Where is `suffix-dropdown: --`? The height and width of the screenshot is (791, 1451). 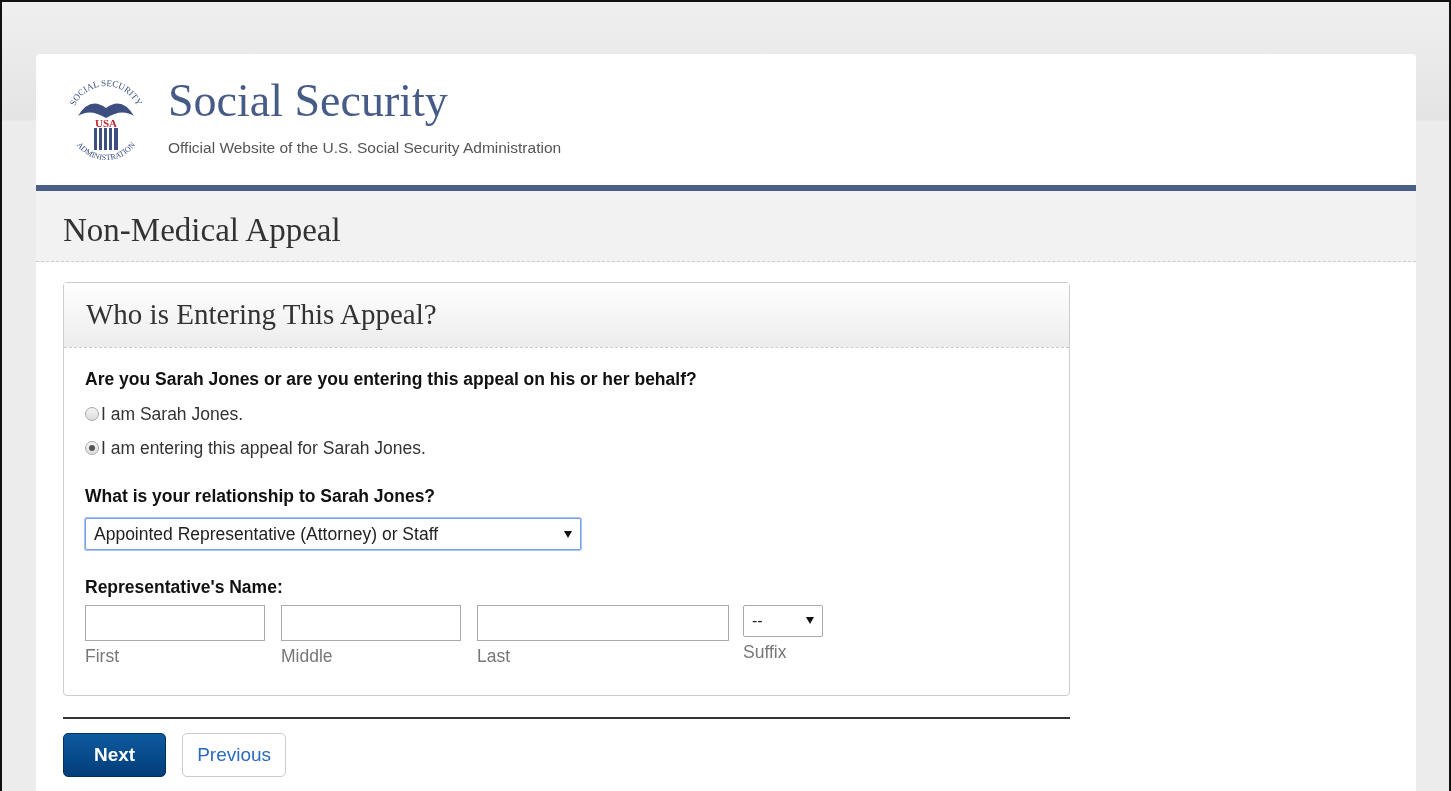
suffix-dropdown: -- is located at coordinates (783, 620).